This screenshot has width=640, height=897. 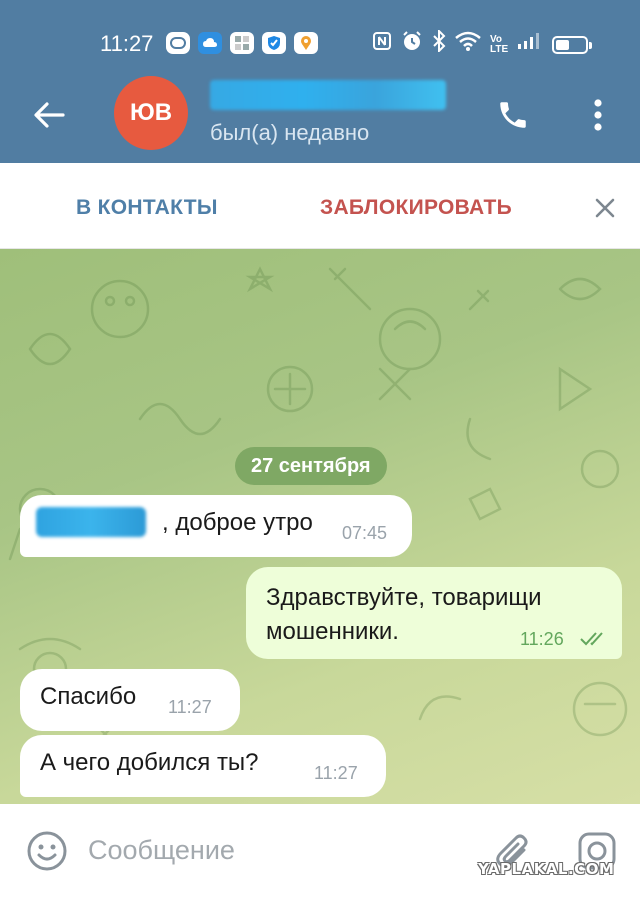 What do you see at coordinates (572, 45) in the screenshot?
I see `battery-icon` at bounding box center [572, 45].